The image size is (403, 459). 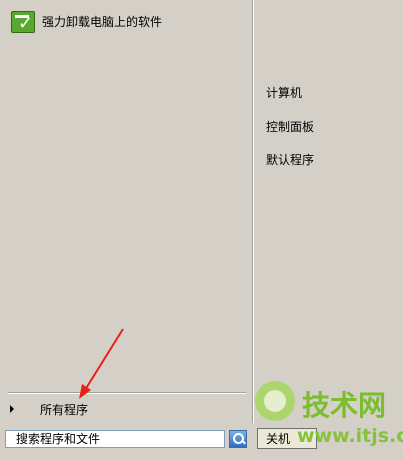 I want to click on default-programs-link: 默认程序, so click(x=290, y=159).